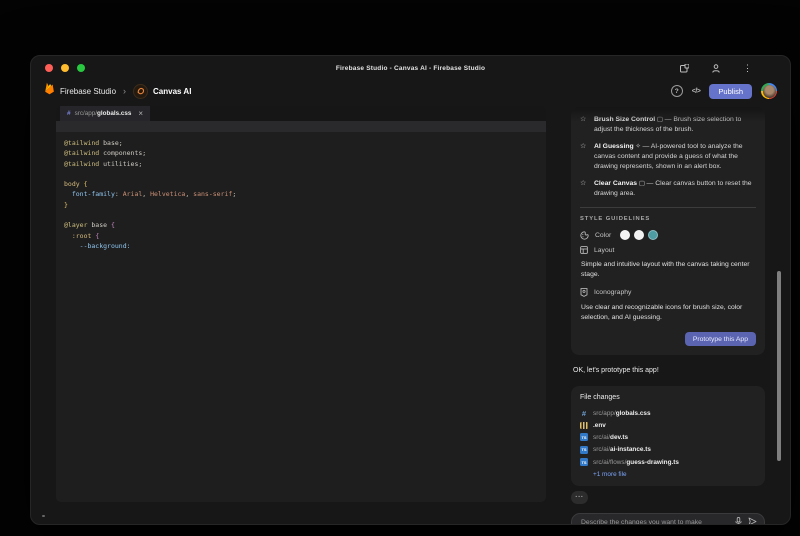  Describe the element at coordinates (716, 68) in the screenshot. I see `user-profile-icon` at that location.